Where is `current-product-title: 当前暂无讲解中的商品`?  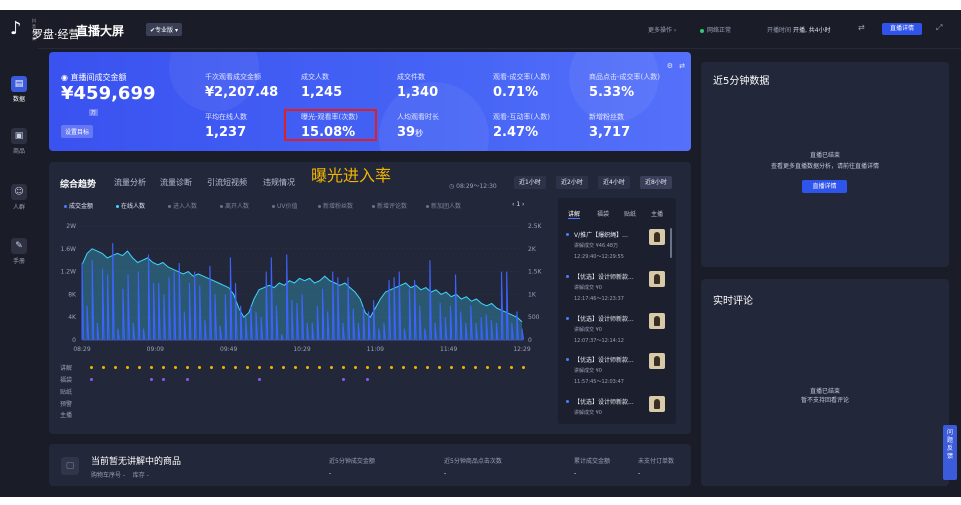
current-product-title: 当前暂无讲解中的商品 is located at coordinates (136, 462).